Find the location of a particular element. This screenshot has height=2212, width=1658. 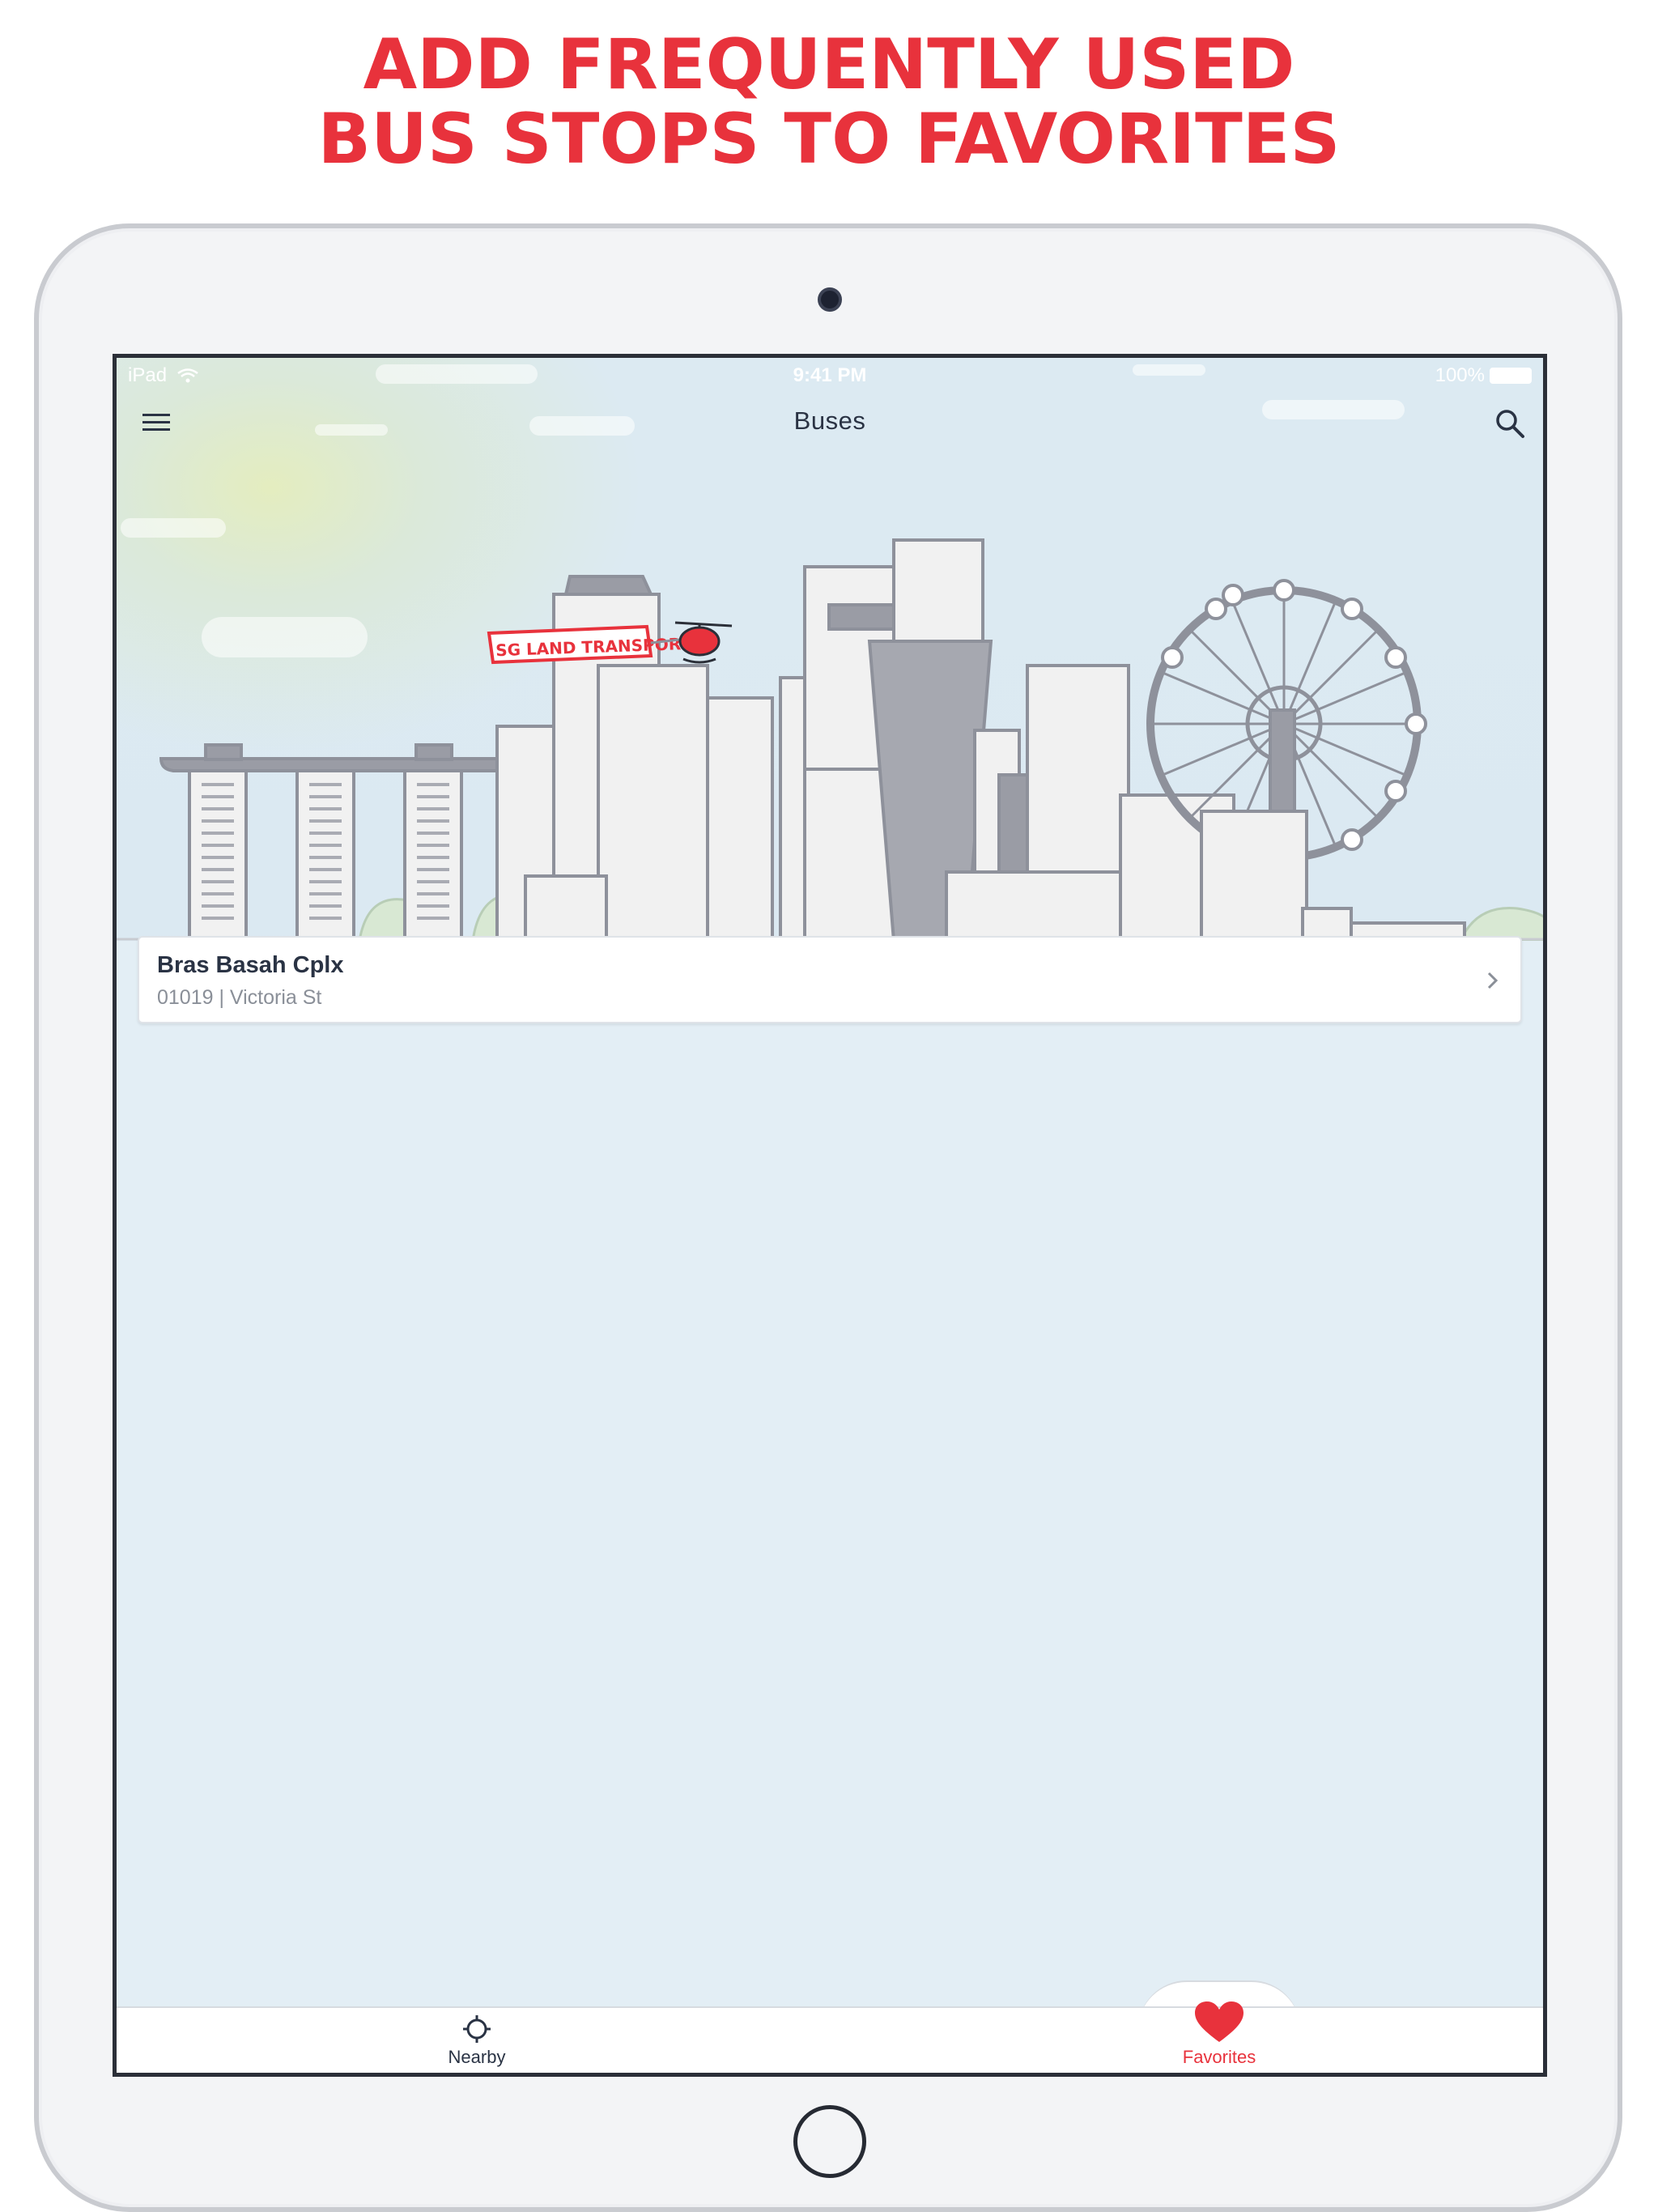

status-time: 9:41 PM is located at coordinates (830, 375).